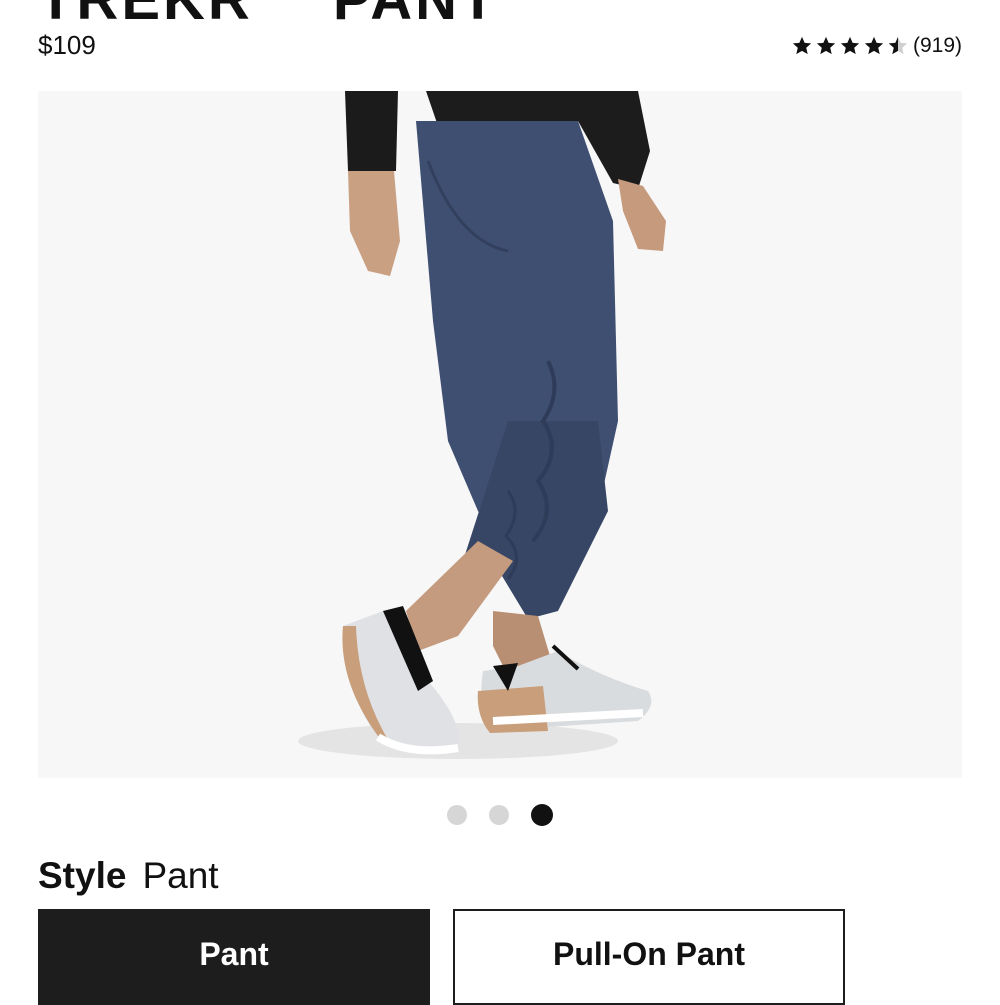 This screenshot has width=1000, height=1005. I want to click on rating-stars, so click(850, 46).